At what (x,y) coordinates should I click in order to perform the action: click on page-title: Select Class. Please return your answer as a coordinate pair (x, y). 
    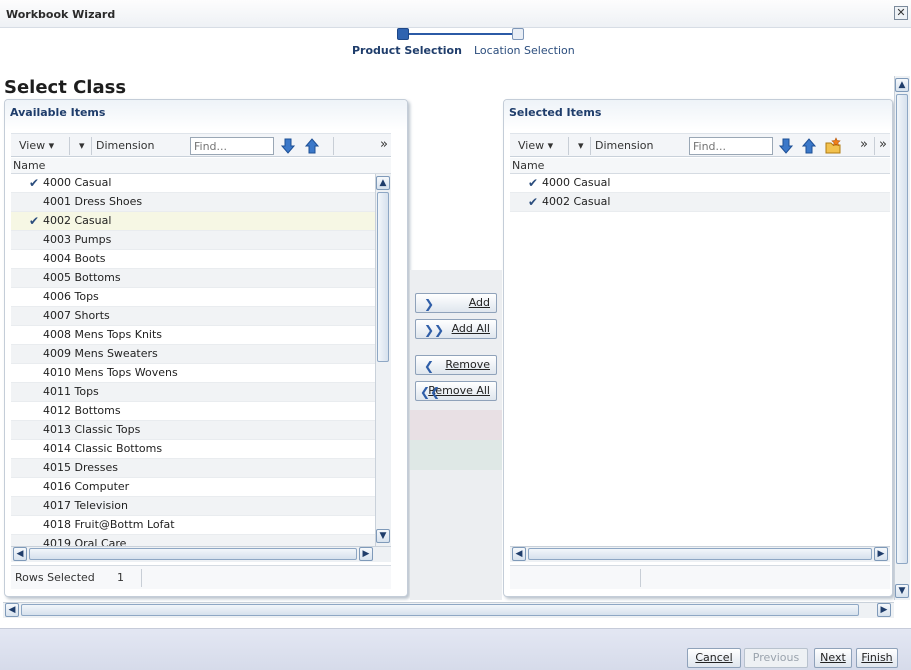
    Looking at the image, I should click on (65, 87).